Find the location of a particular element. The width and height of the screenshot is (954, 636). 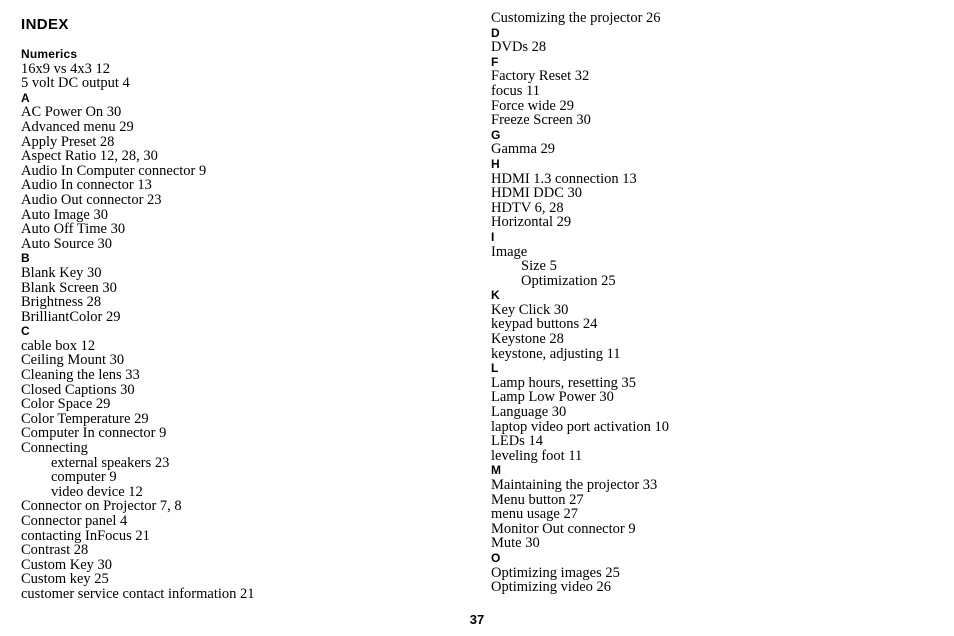

index-section-letter: H is located at coordinates (495, 163).